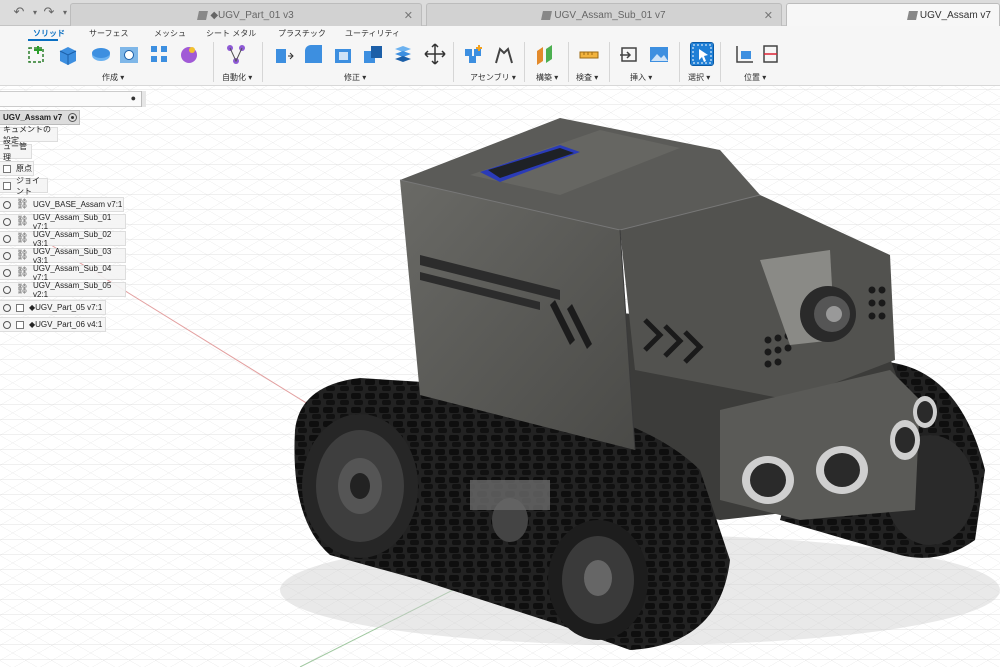 The height and width of the screenshot is (667, 1000). What do you see at coordinates (143, 99) in the screenshot?
I see `collapse-handle` at bounding box center [143, 99].